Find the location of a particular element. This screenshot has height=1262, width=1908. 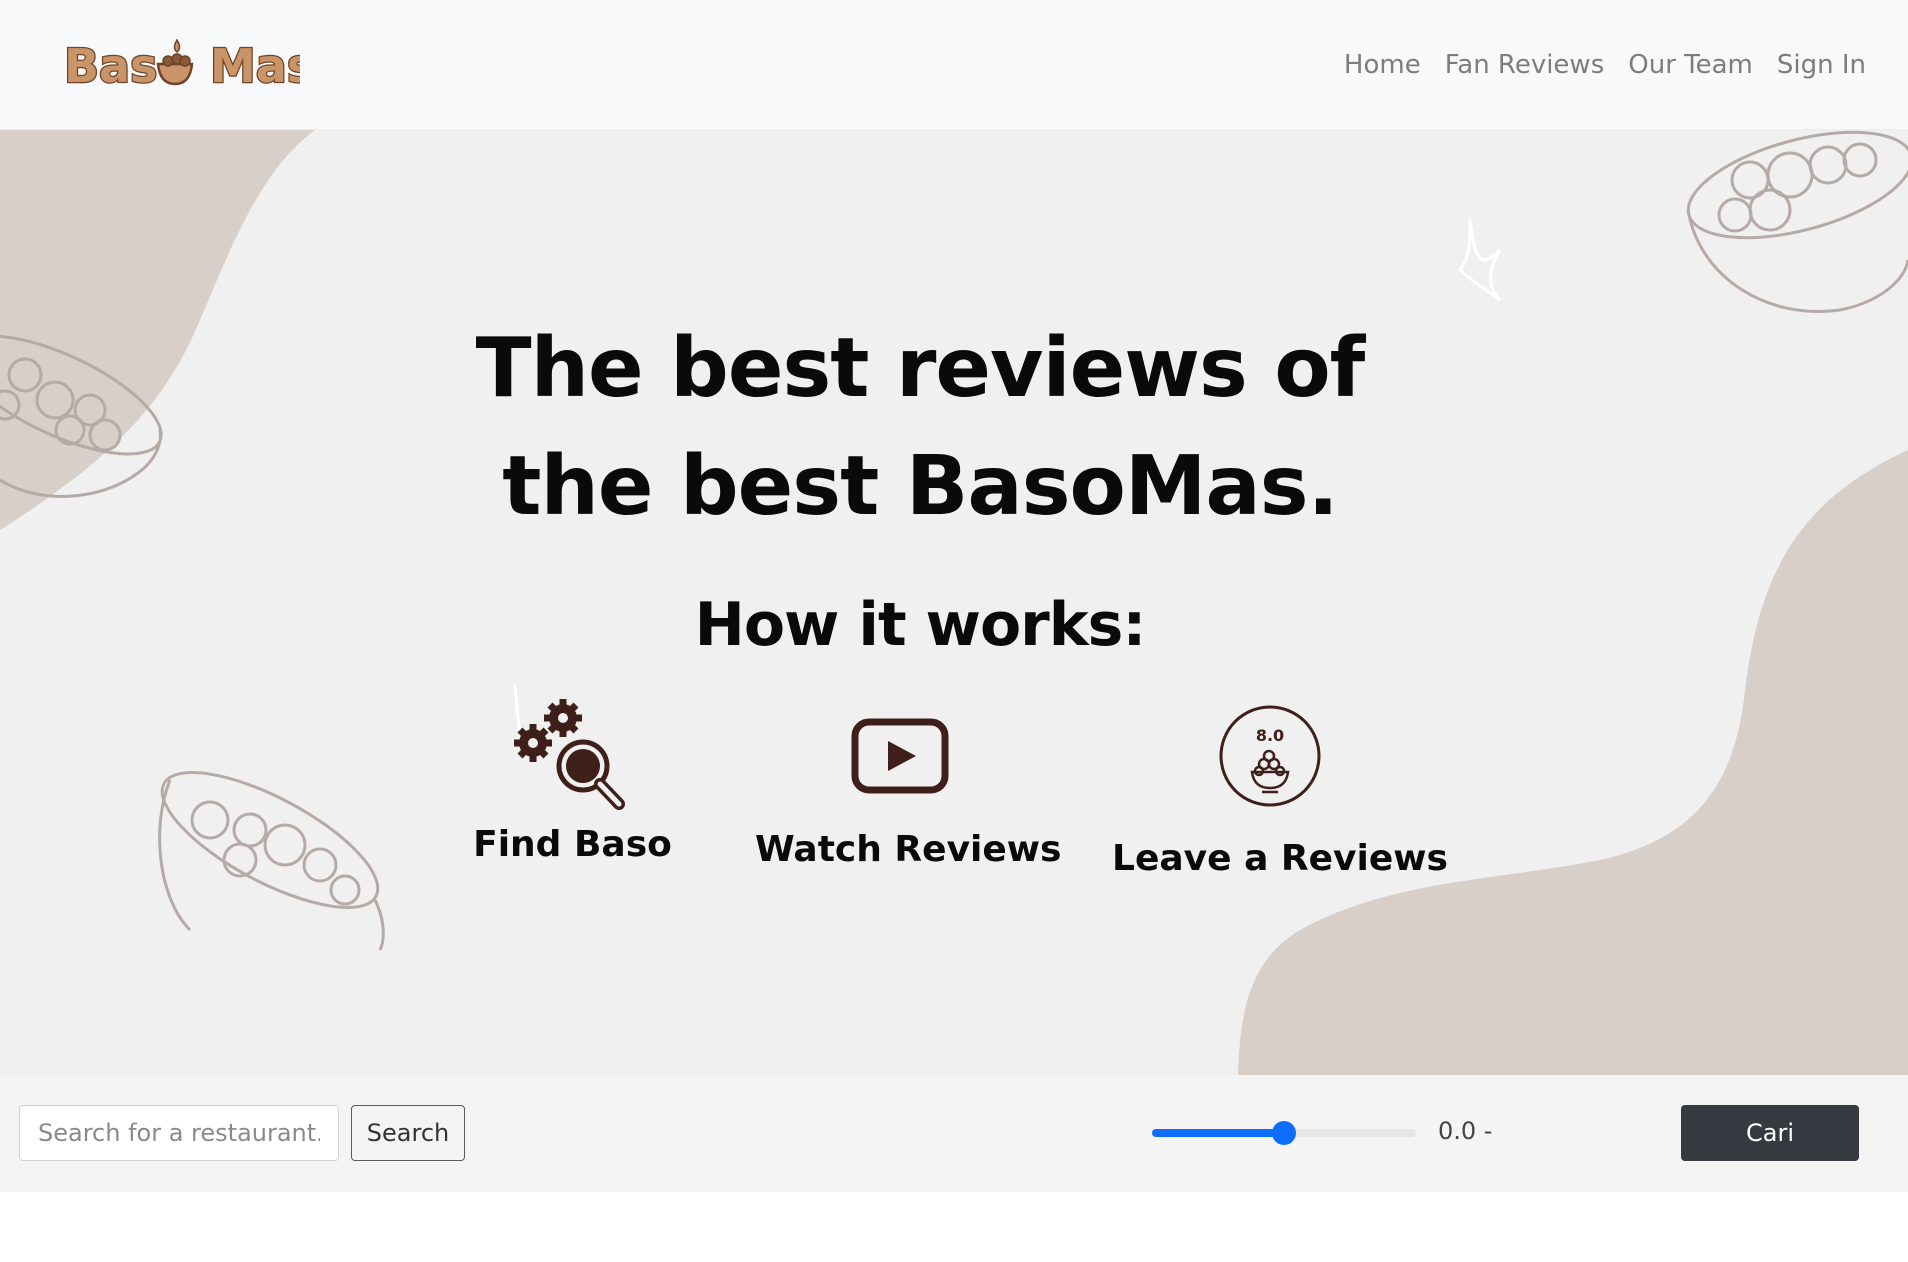

nav-links: Home Fan Reviews Our Team Sign In is located at coordinates (1605, 65).